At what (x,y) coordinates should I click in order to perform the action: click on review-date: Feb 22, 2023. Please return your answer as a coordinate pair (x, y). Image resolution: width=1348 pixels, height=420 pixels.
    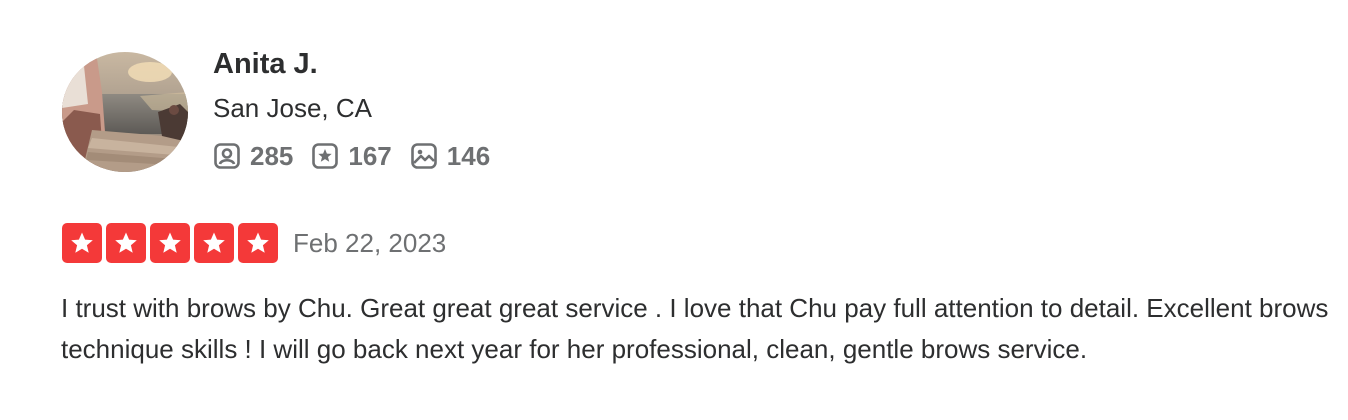
    Looking at the image, I should click on (370, 243).